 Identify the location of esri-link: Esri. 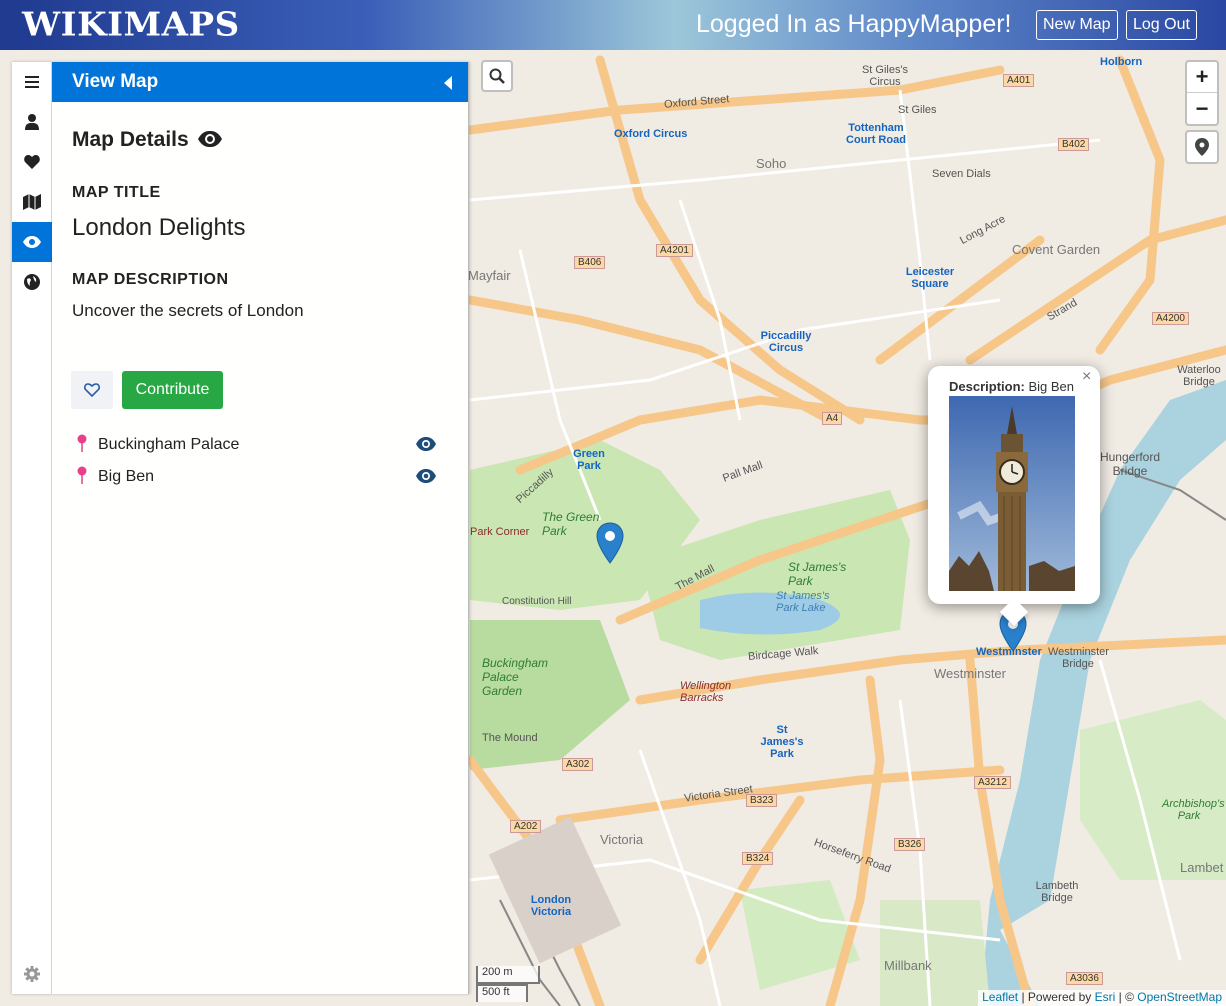
(1105, 997).